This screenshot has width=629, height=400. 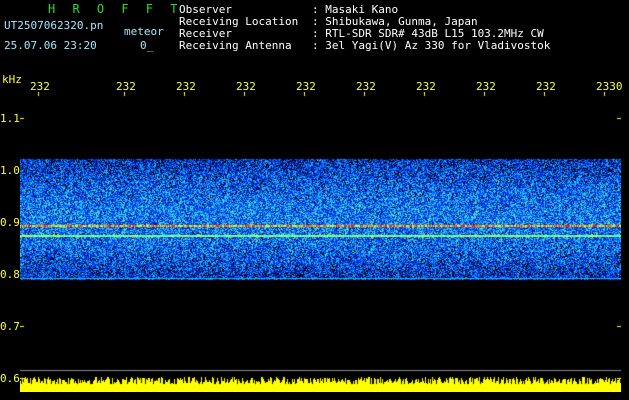 What do you see at coordinates (10, 118) in the screenshot?
I see `y-tick-label: 1.1` at bounding box center [10, 118].